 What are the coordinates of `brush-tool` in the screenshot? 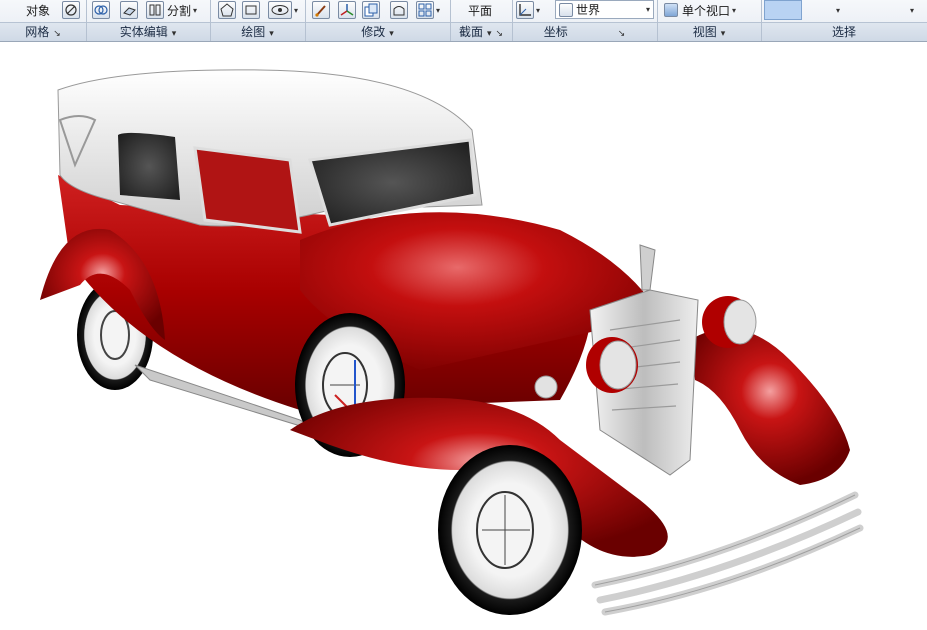 It's located at (321, 10).